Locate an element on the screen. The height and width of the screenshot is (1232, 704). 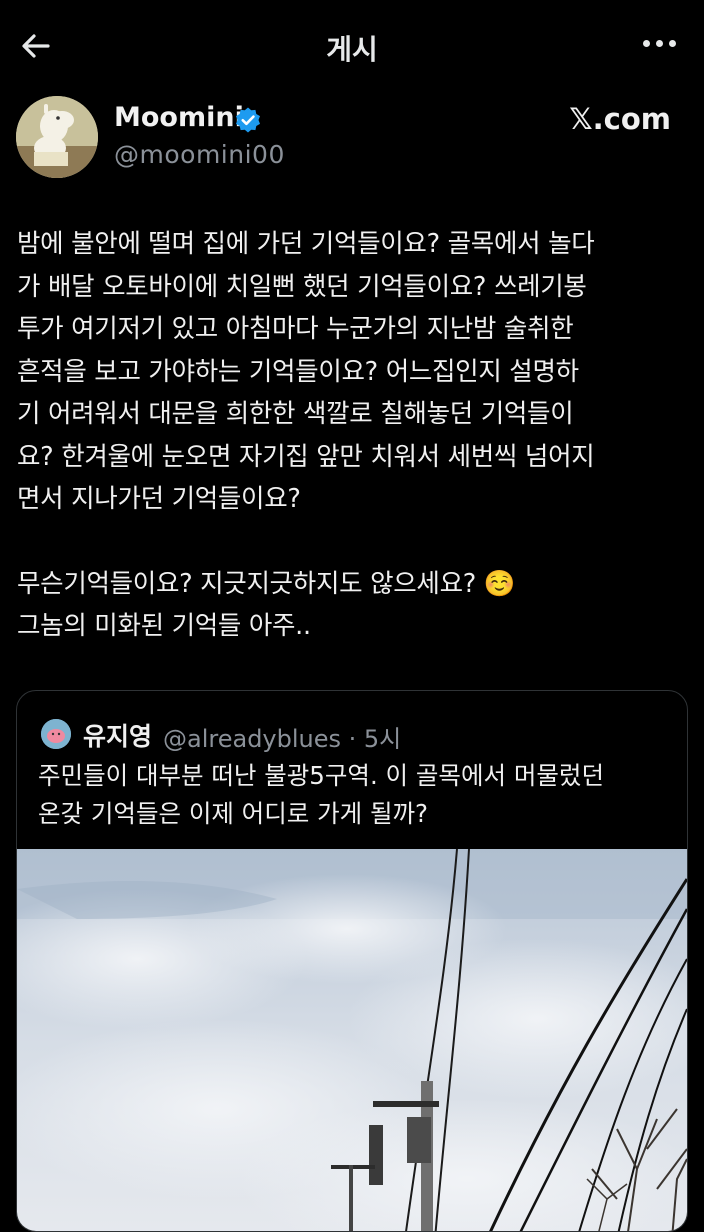
source-label: 𝕏.com is located at coordinates (620, 119).